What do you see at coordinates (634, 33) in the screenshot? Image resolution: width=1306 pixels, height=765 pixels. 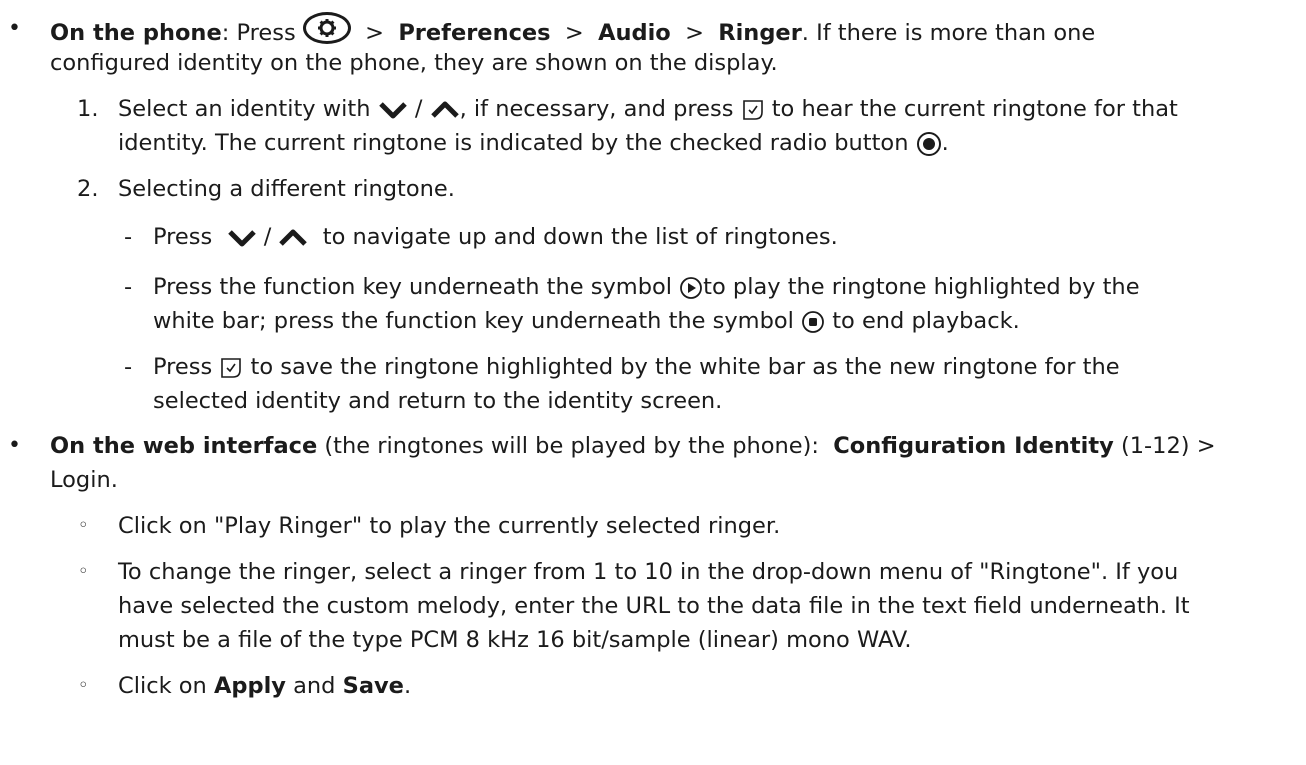 I see `menu-audio: Audio` at bounding box center [634, 33].